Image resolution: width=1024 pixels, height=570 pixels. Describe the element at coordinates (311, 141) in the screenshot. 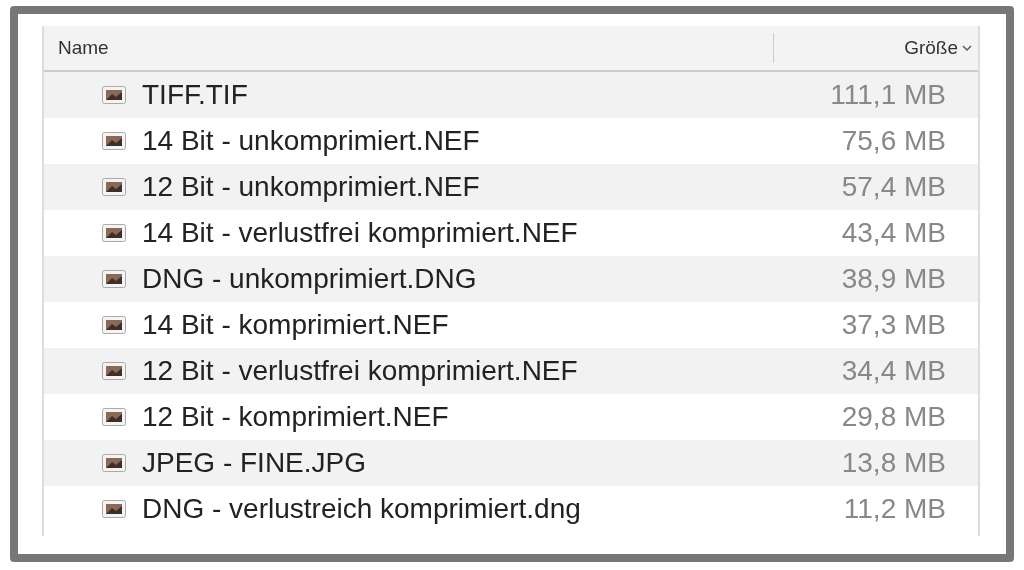

I see `file-name: 14 Bit - unkomprimiert.NEF` at that location.